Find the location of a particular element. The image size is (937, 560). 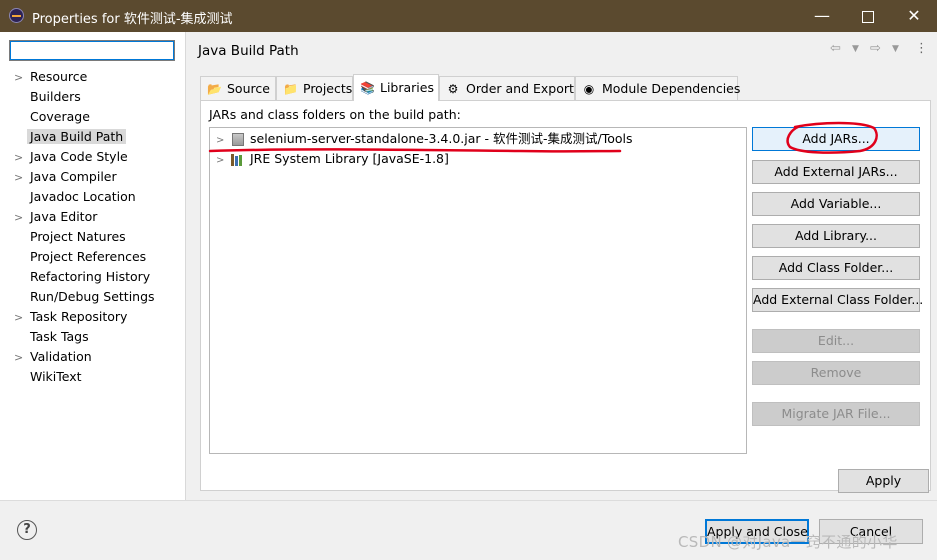

close-button: ✕ is located at coordinates (914, 16).